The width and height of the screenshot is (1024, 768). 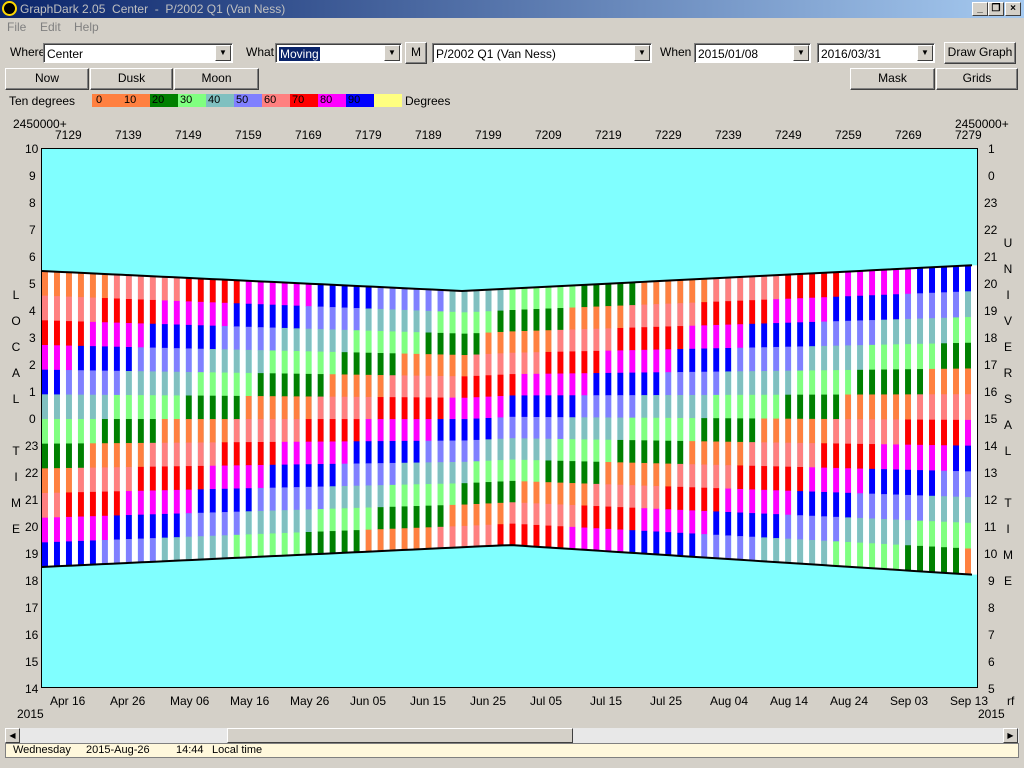 What do you see at coordinates (1013, 9) in the screenshot?
I see `close-button: ×` at bounding box center [1013, 9].